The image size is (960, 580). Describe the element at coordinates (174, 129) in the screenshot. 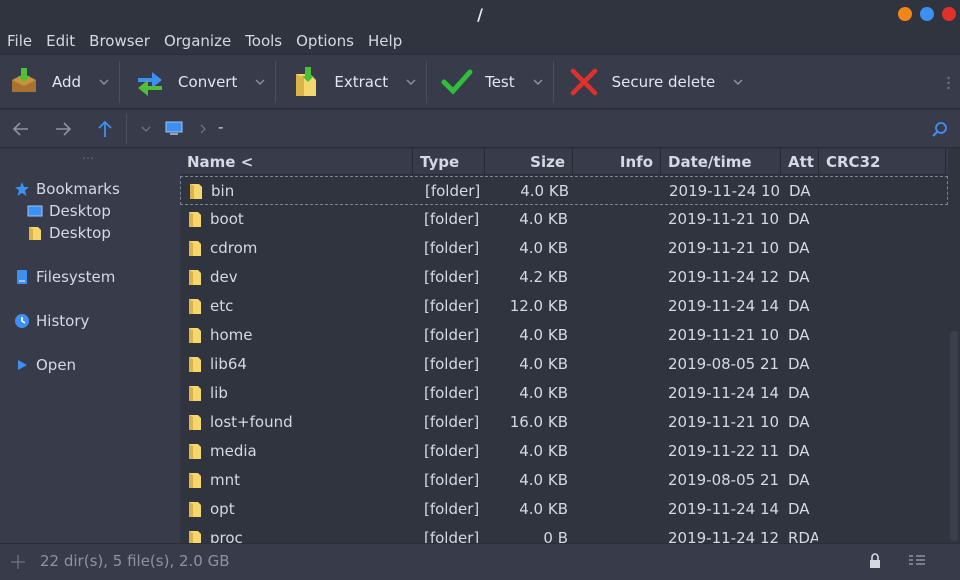

I see `computer-icon` at that location.